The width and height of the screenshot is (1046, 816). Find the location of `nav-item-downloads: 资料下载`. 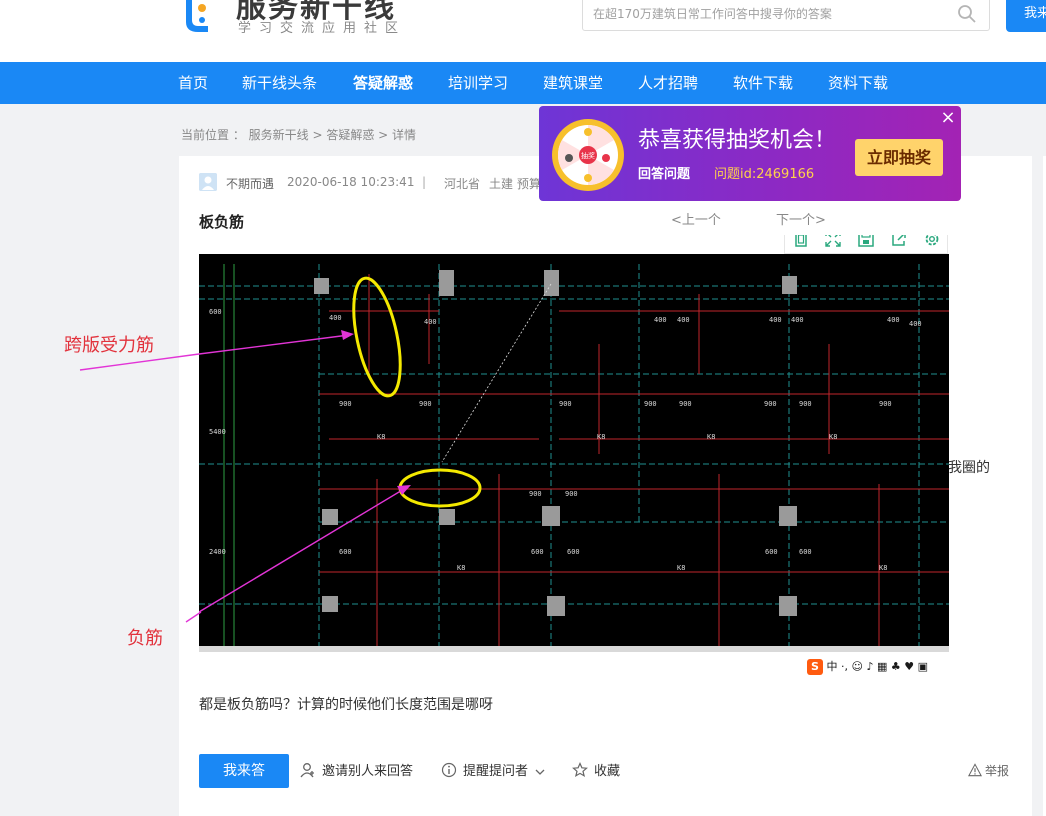

nav-item-downloads: 资料下载 is located at coordinates (858, 83).